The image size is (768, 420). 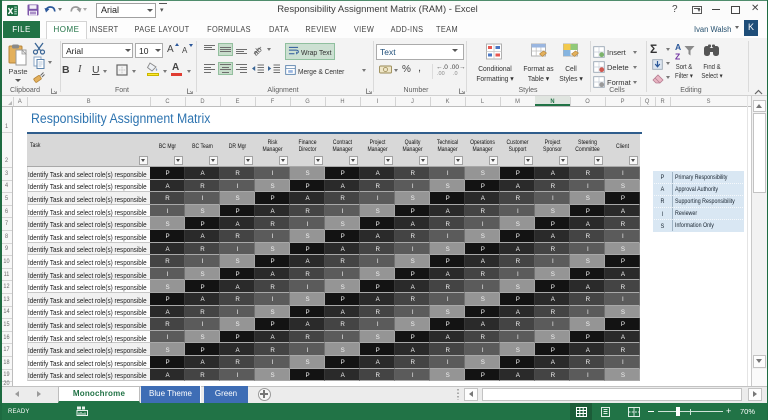 I want to click on svg-text: ab, so click(x=258, y=50).